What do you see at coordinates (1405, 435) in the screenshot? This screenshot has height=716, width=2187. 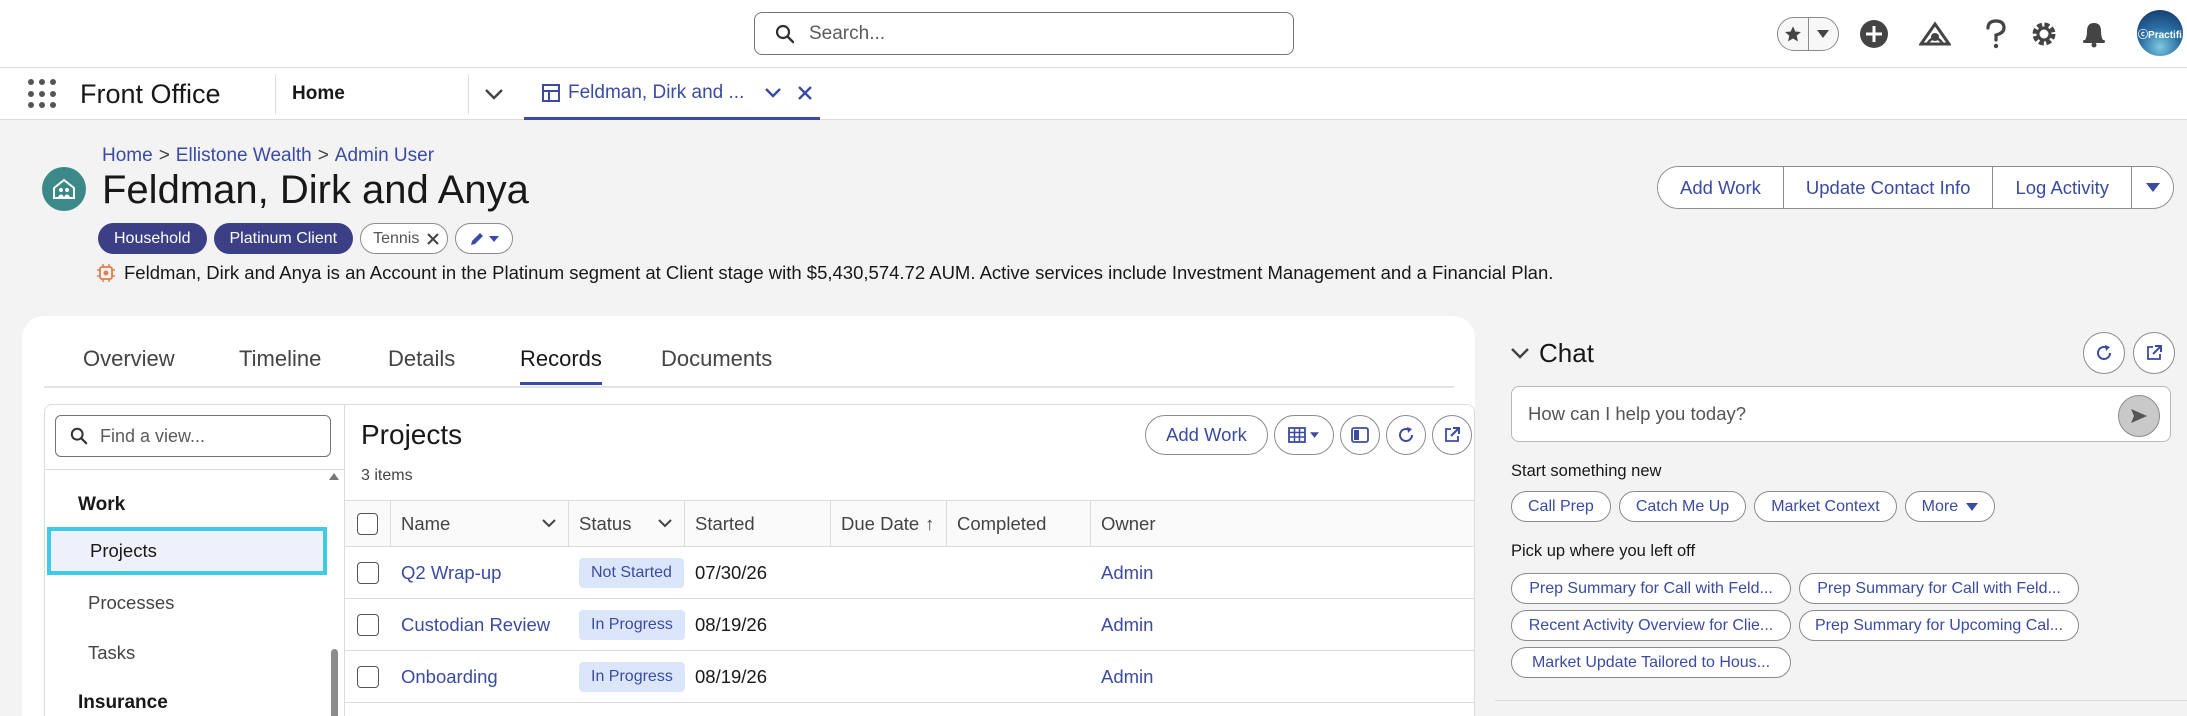 I see `refresh-list-button` at bounding box center [1405, 435].